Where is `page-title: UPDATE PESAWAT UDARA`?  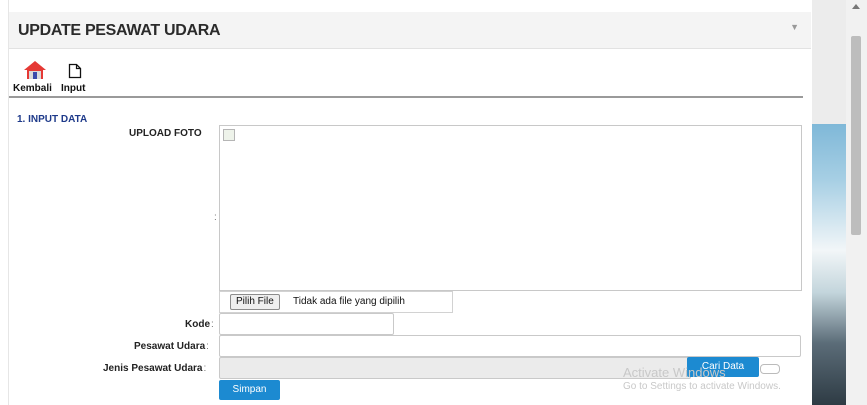 page-title: UPDATE PESAWAT UDARA is located at coordinates (119, 30).